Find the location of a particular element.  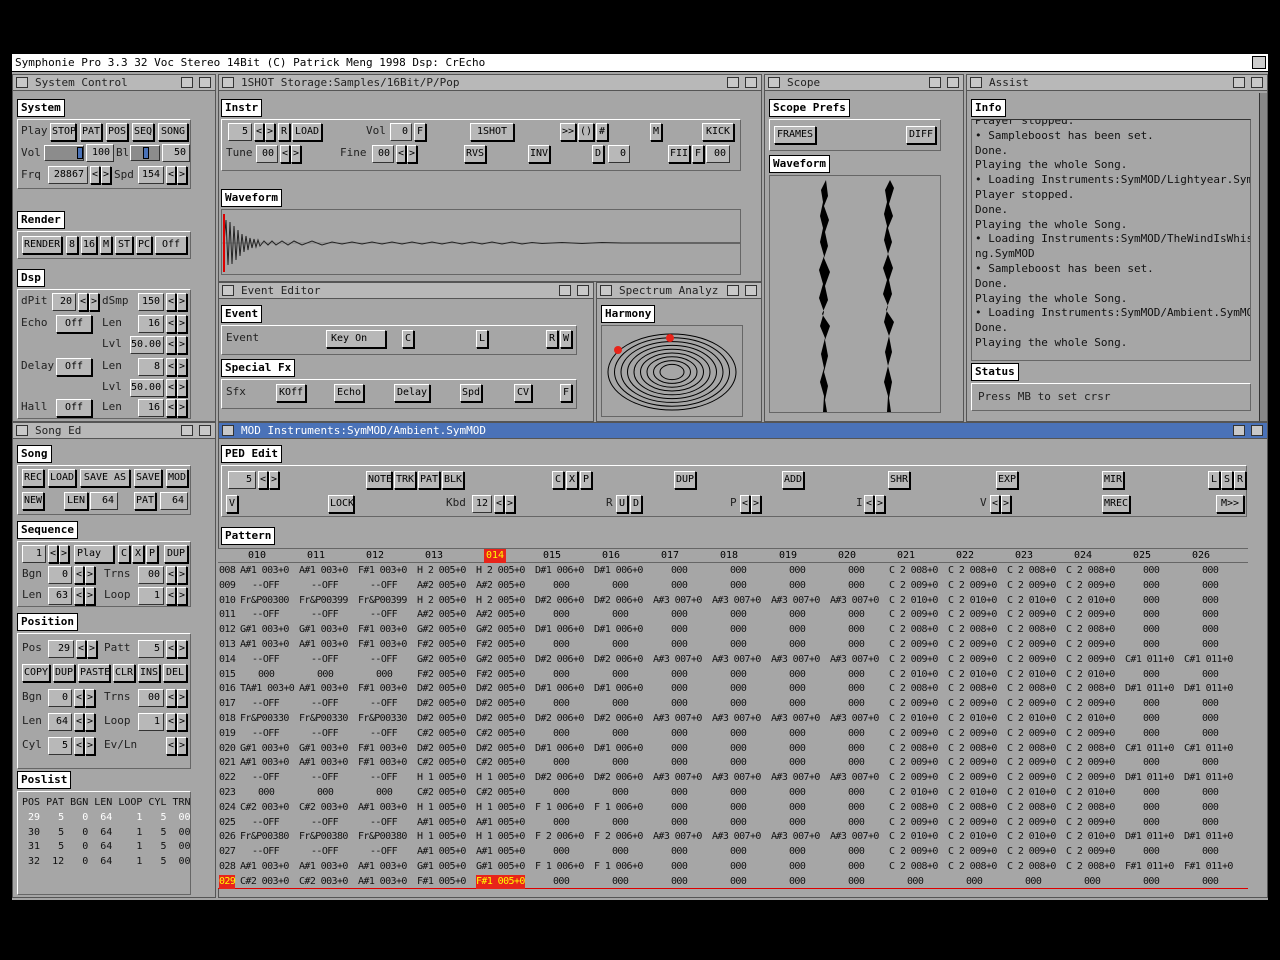

koff-button: KOff is located at coordinates (291, 393).